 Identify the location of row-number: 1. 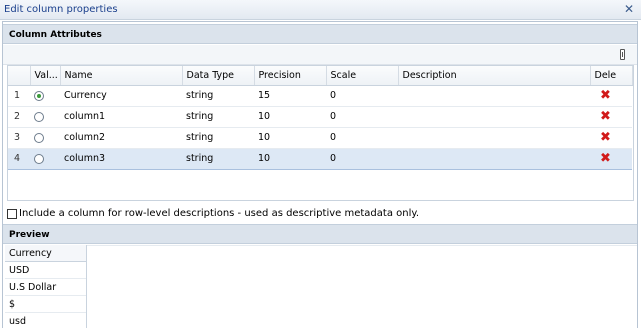
(19, 96).